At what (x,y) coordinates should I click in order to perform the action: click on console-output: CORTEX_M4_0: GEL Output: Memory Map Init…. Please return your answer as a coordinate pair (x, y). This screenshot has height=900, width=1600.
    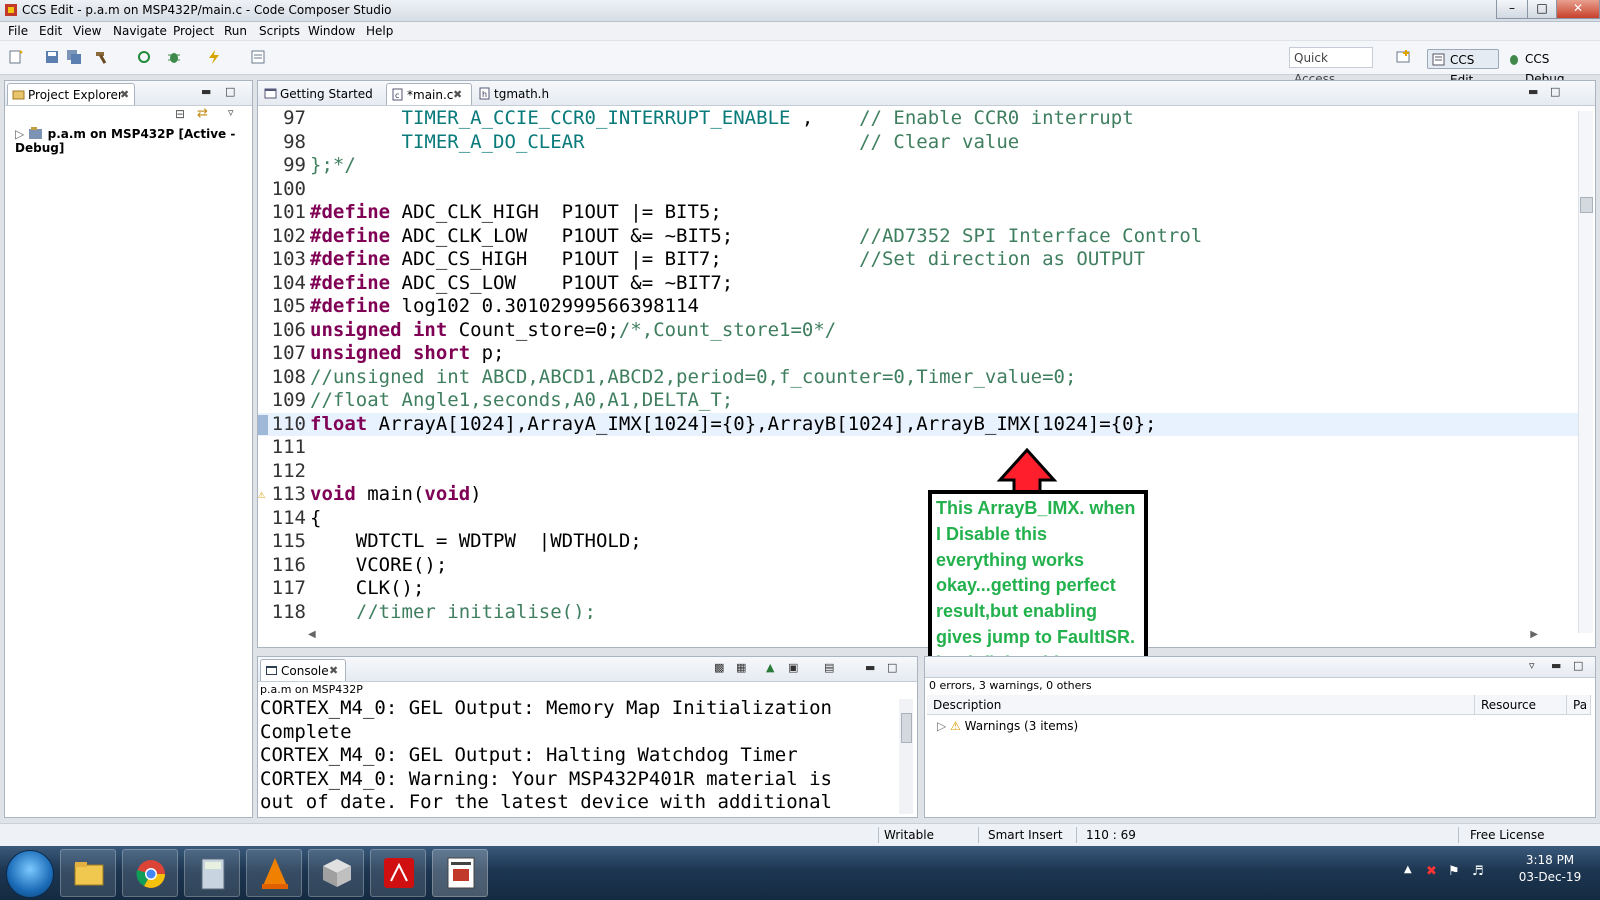
    Looking at the image, I should click on (580, 757).